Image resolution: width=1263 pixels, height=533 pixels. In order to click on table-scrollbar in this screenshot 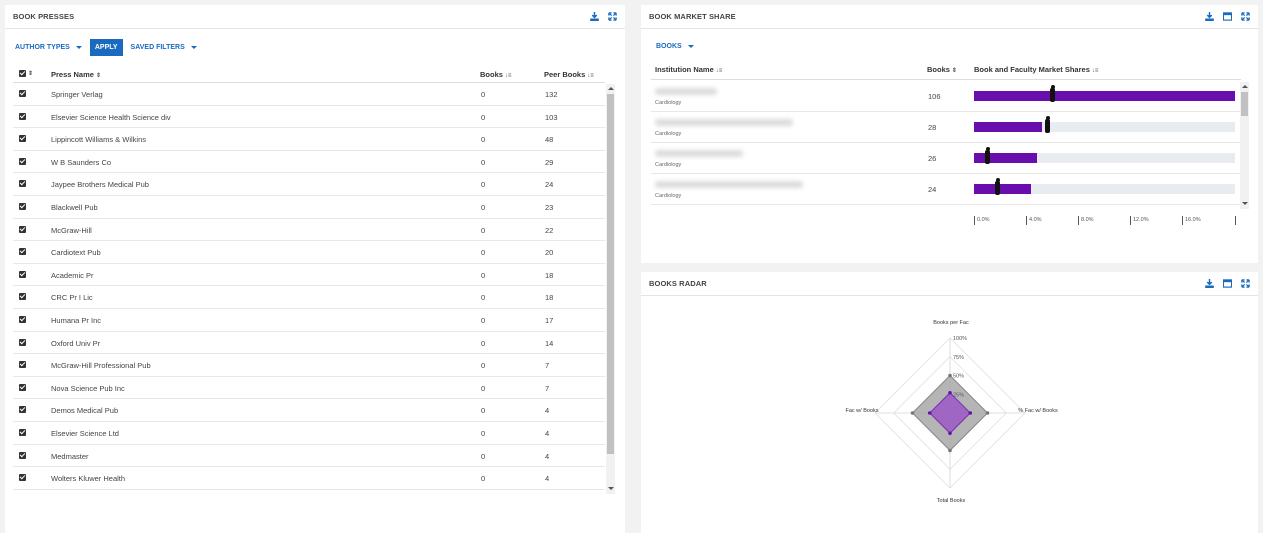, I will do `click(610, 289)`.